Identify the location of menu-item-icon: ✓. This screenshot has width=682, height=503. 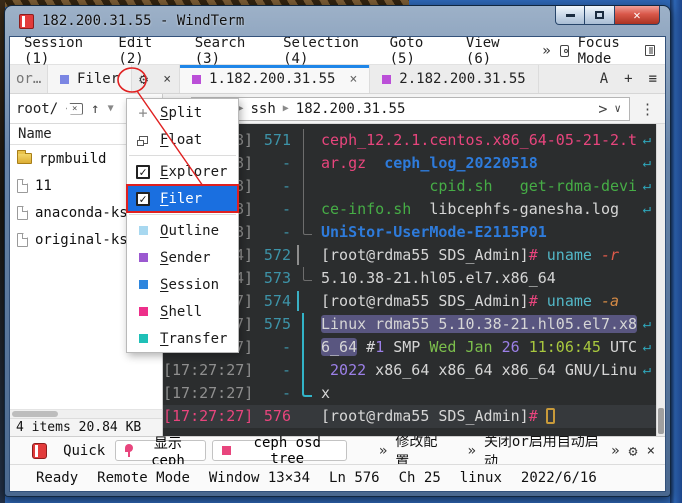
(143, 198).